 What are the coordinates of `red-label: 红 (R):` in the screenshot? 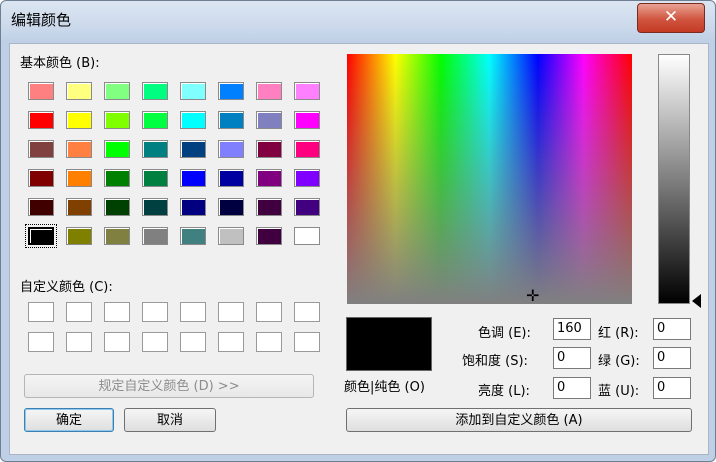 It's located at (618, 333).